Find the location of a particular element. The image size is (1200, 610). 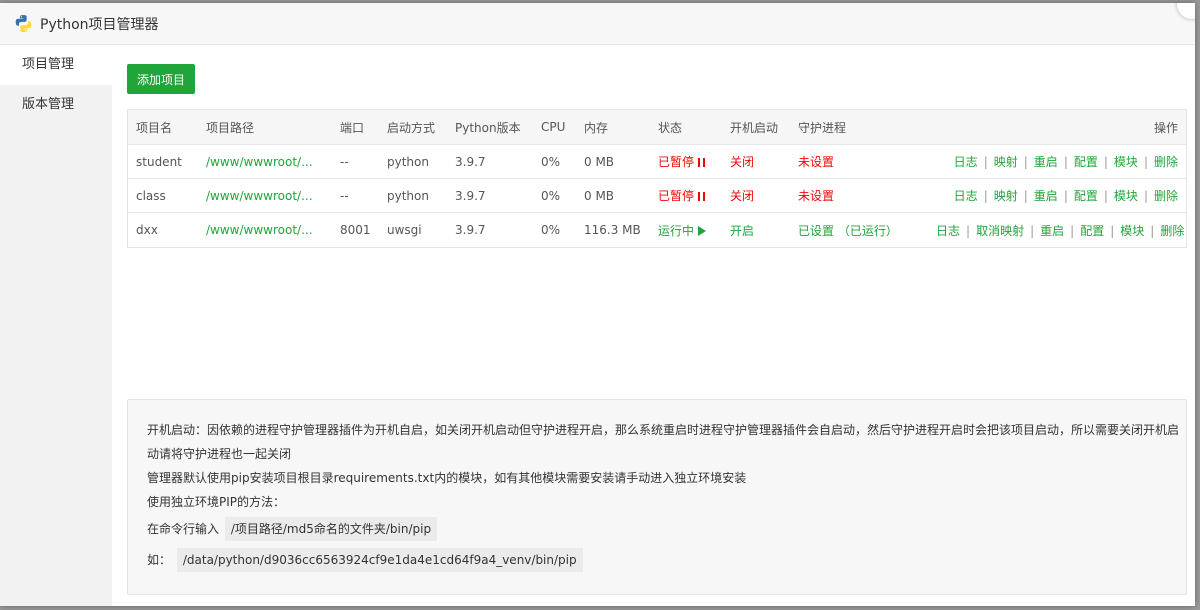

header-memory: 内存 is located at coordinates (596, 127).